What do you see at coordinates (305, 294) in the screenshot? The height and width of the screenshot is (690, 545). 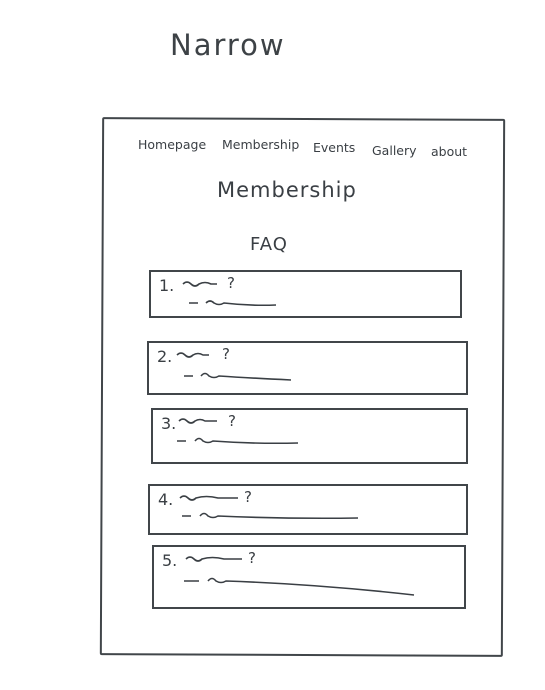 I see `faq-item-1: 1. ?` at bounding box center [305, 294].